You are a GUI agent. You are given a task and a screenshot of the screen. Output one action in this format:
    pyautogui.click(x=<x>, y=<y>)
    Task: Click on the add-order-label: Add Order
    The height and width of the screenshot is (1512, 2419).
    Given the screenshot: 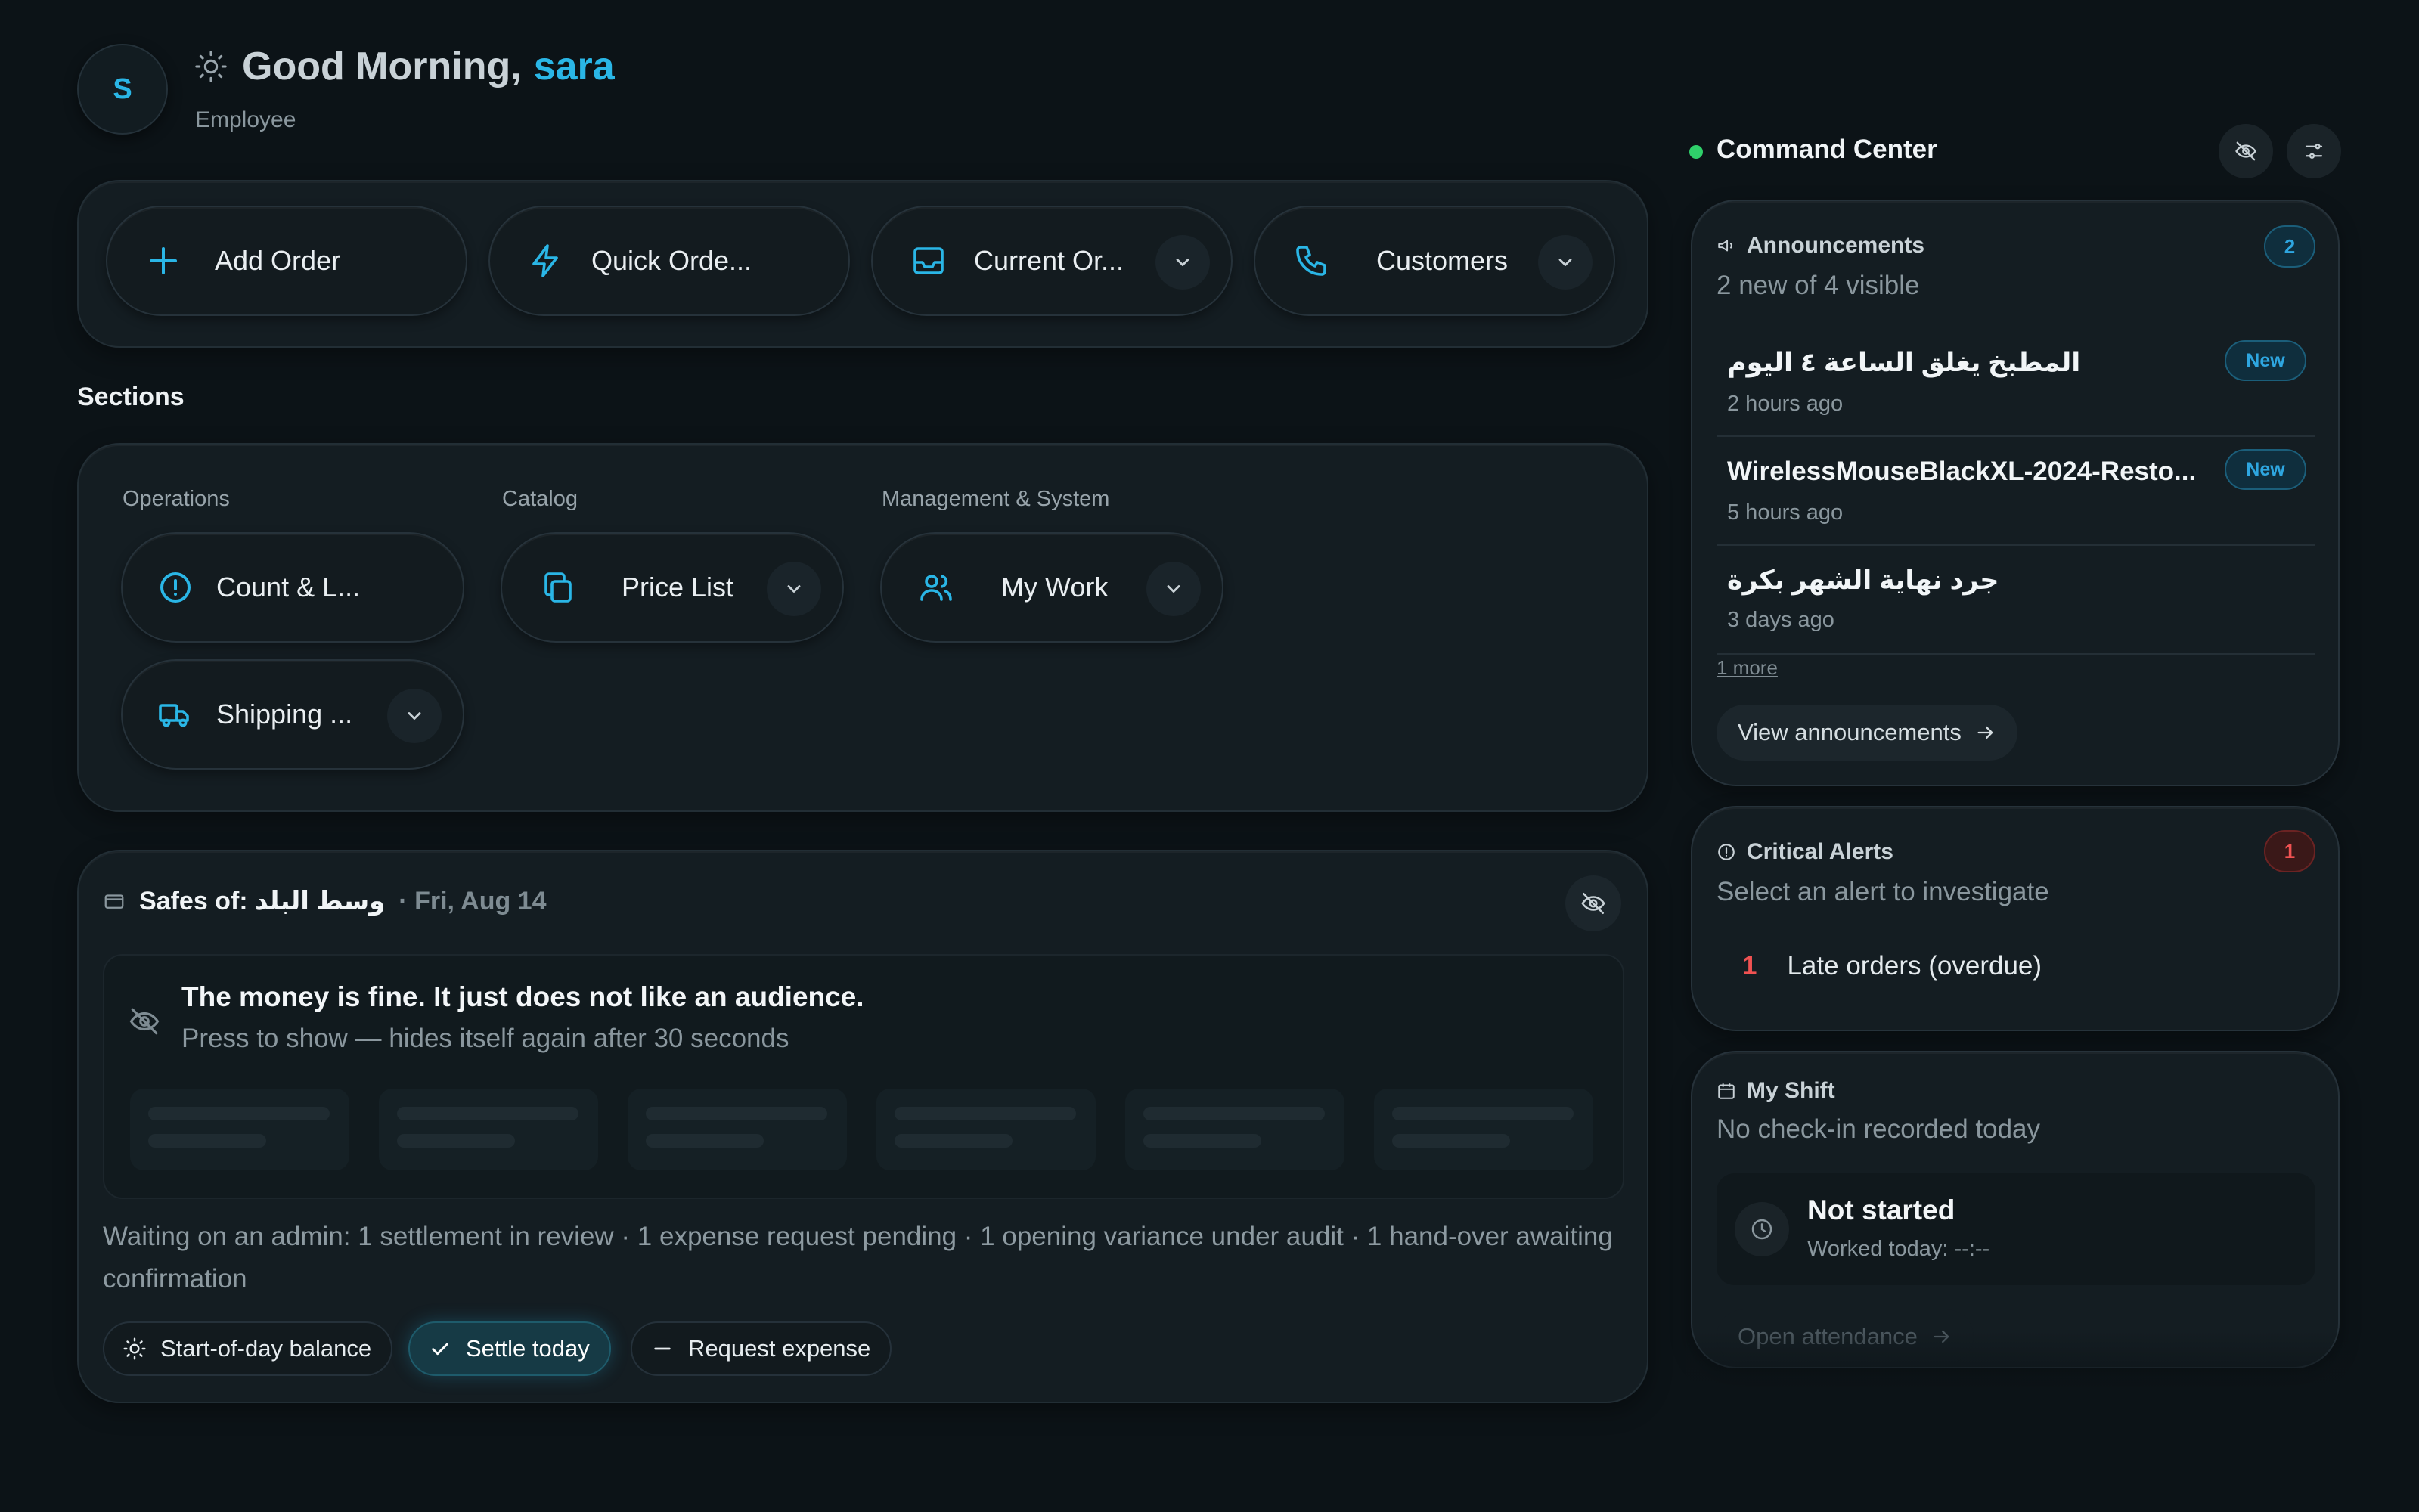 What is the action you would take?
    pyautogui.click(x=278, y=260)
    